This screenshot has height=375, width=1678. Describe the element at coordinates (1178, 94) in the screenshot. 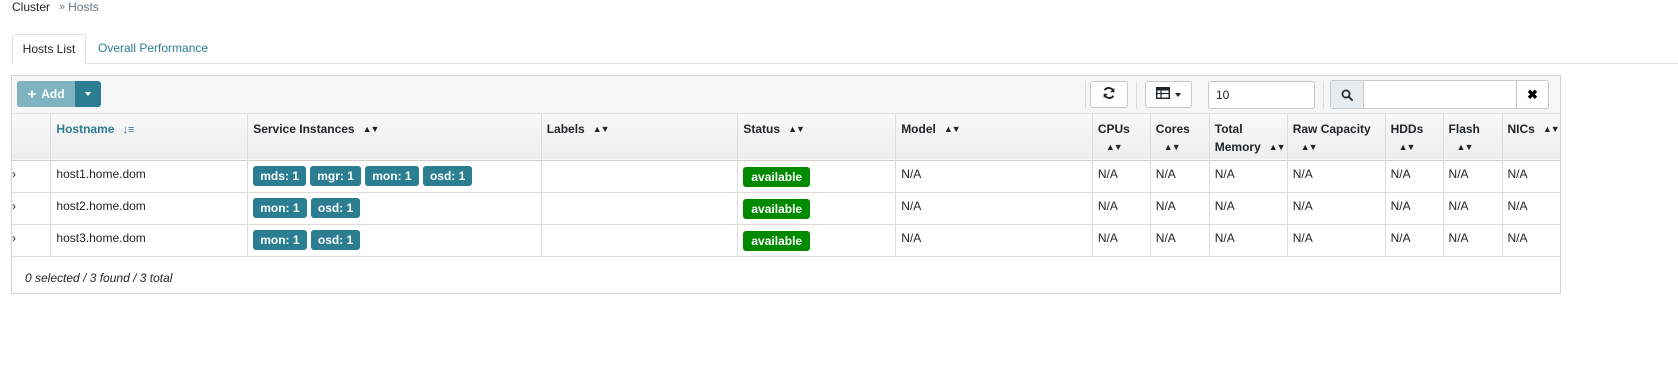

I see `caret-down-icon` at that location.